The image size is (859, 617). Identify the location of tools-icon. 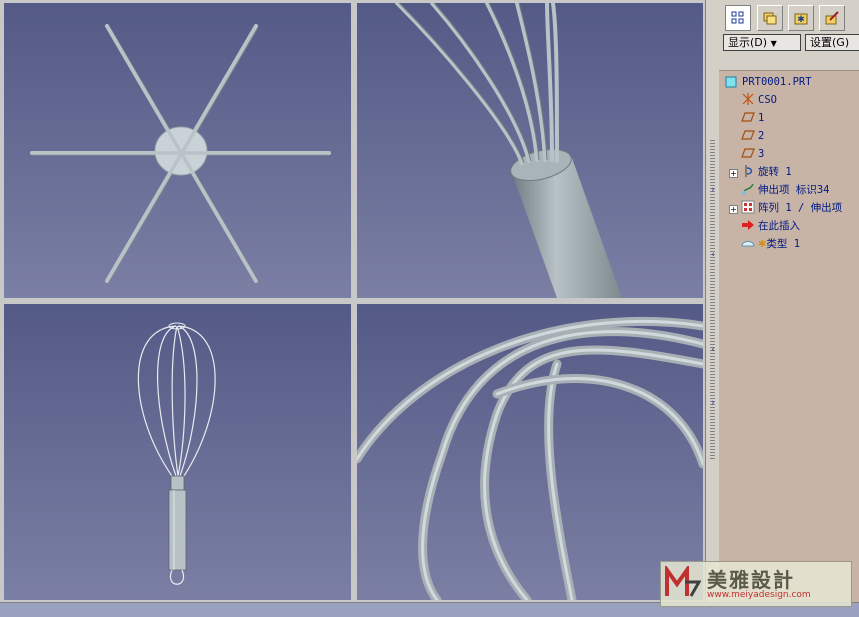
(832, 18).